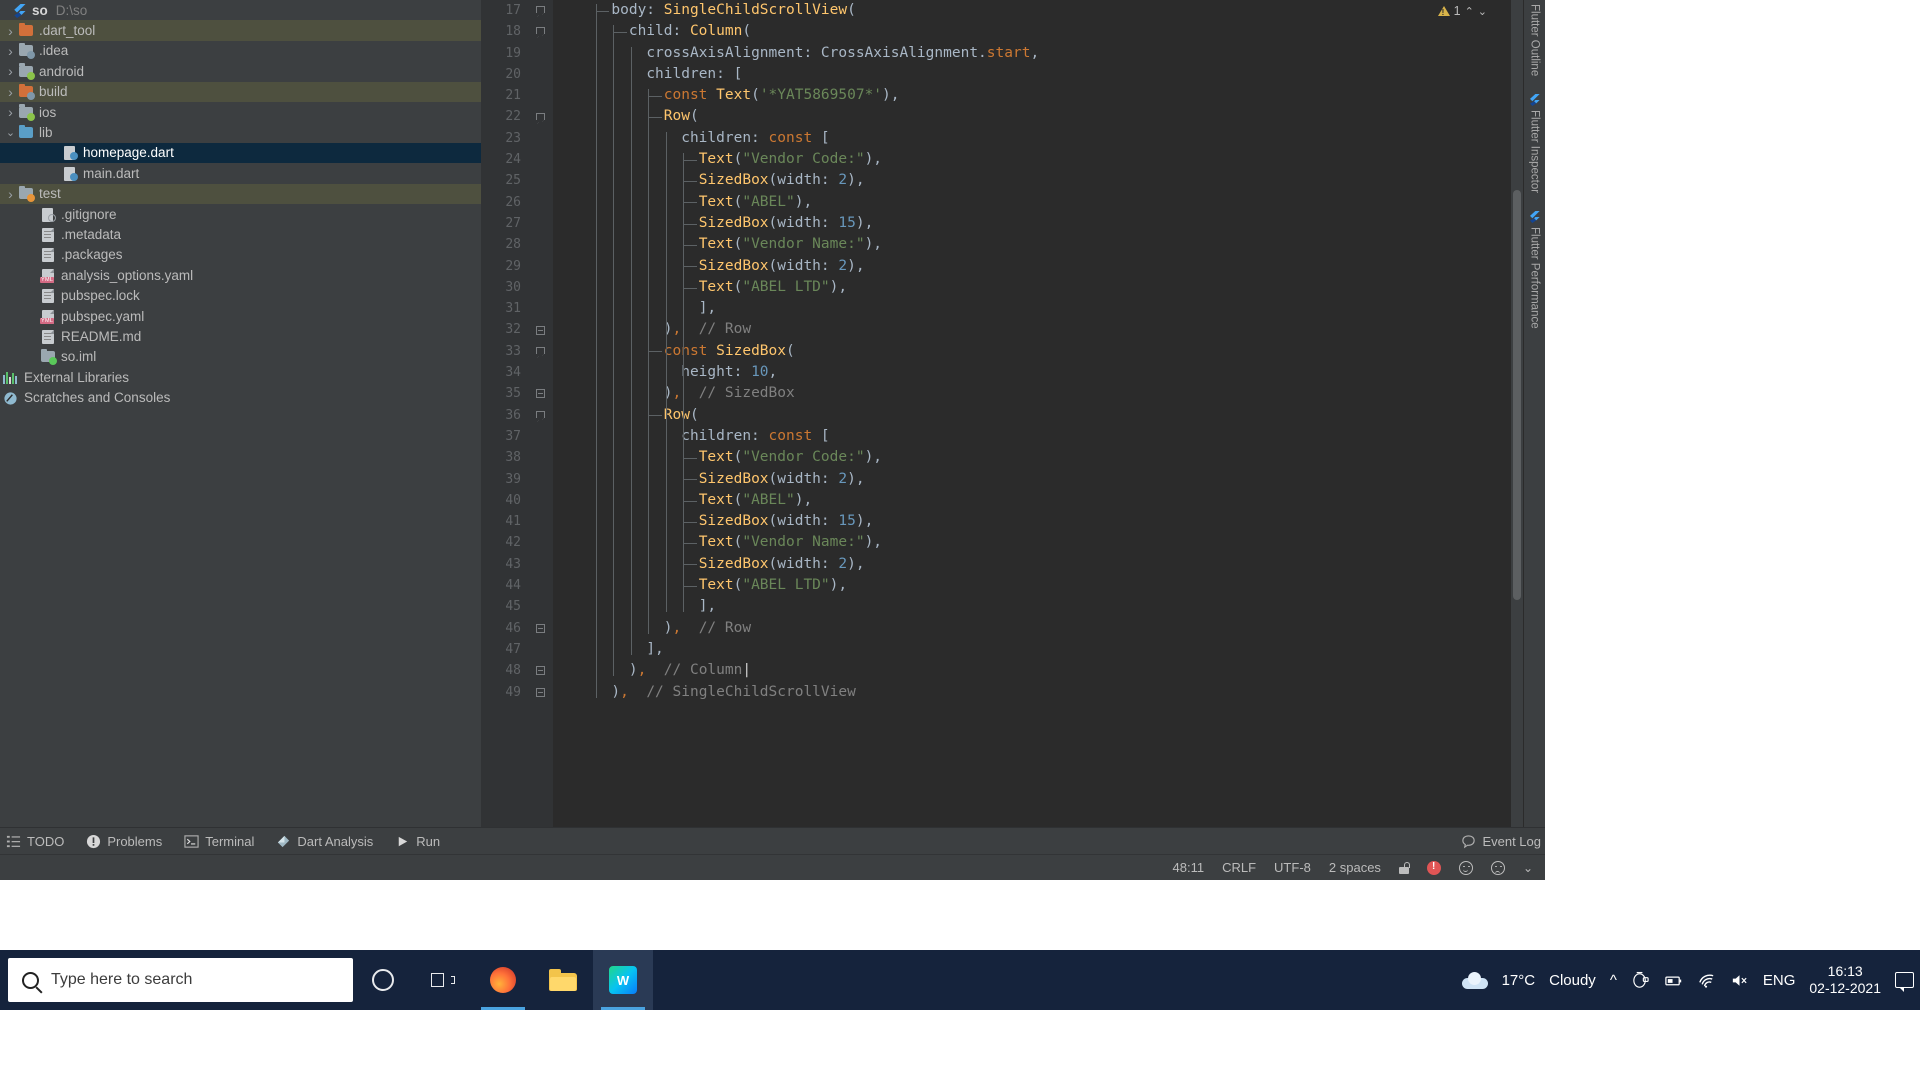 This screenshot has height=1080, width=1920. What do you see at coordinates (240, 377) in the screenshot?
I see `tree-item-external-libraries: External Libraries` at bounding box center [240, 377].